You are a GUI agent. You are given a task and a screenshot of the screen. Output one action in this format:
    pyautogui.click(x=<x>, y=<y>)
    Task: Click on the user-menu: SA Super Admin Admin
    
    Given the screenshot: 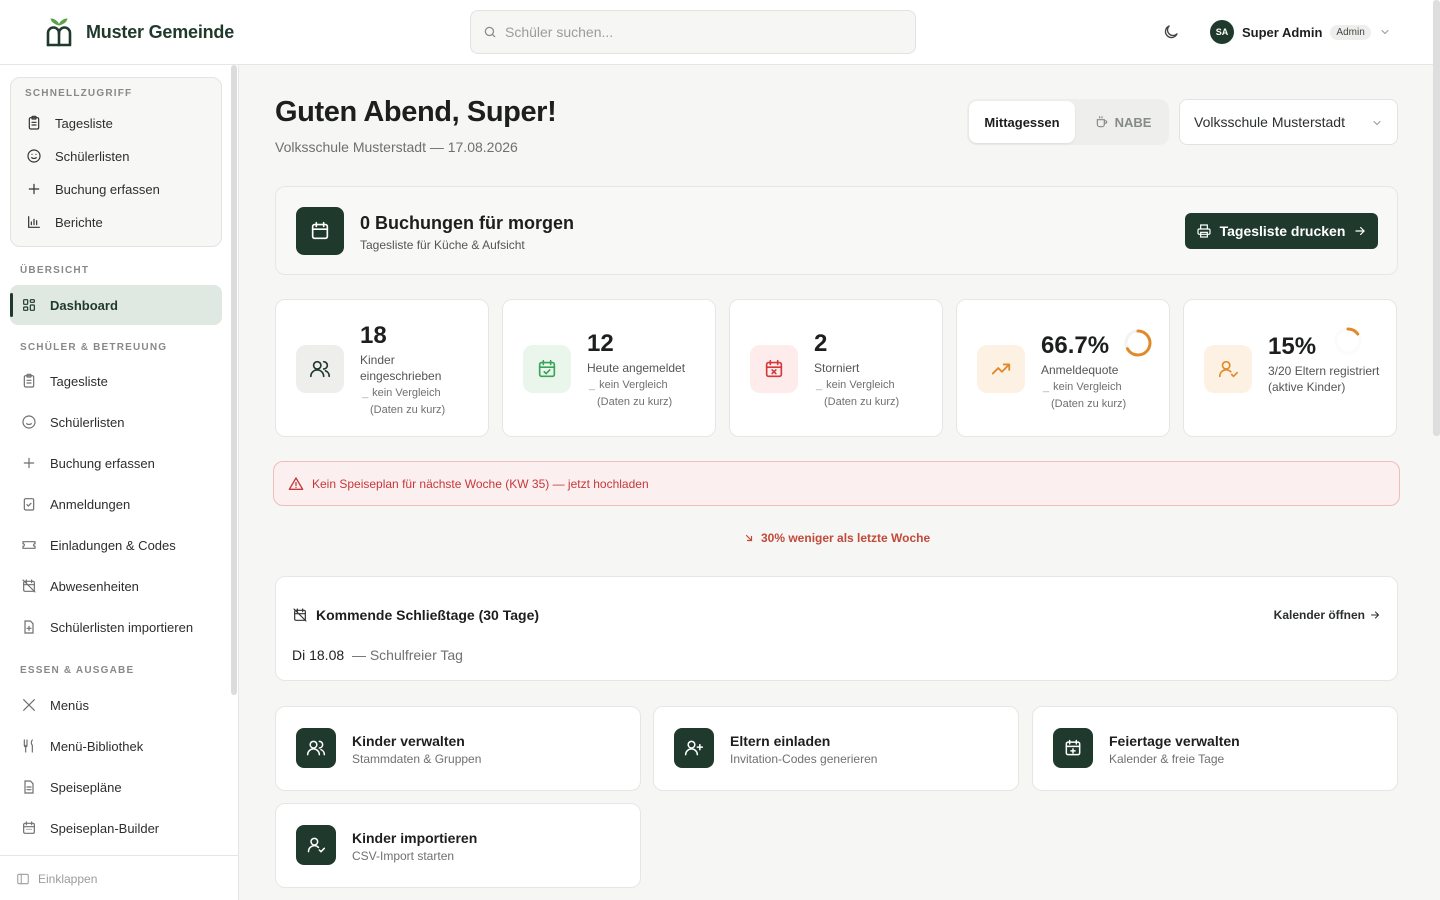 What is the action you would take?
    pyautogui.click(x=1300, y=32)
    